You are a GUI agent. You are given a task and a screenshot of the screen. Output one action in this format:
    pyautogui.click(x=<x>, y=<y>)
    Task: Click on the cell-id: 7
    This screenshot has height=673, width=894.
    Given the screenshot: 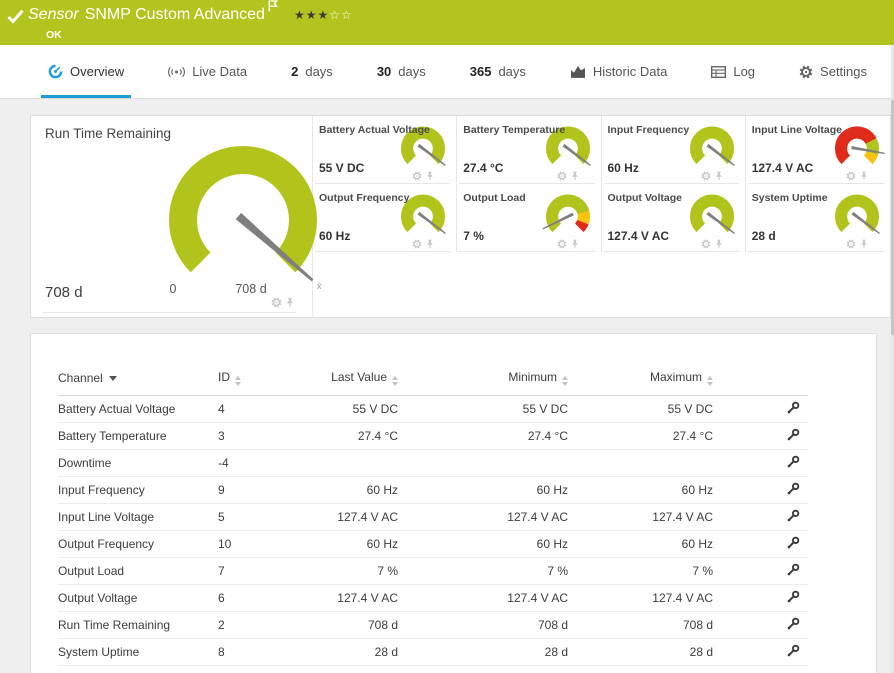 What is the action you would take?
    pyautogui.click(x=258, y=571)
    